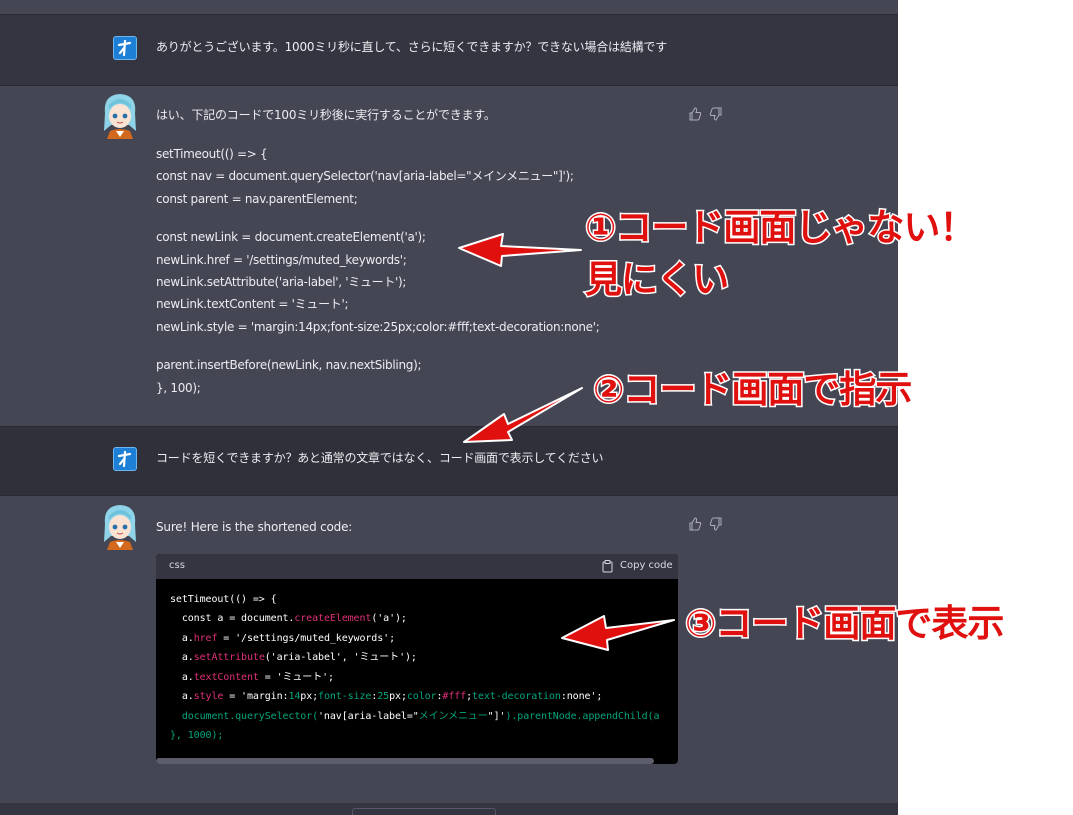 This screenshot has height=815, width=1073. Describe the element at coordinates (178, 388) in the screenshot. I see `code-text-line: }, 100);` at that location.